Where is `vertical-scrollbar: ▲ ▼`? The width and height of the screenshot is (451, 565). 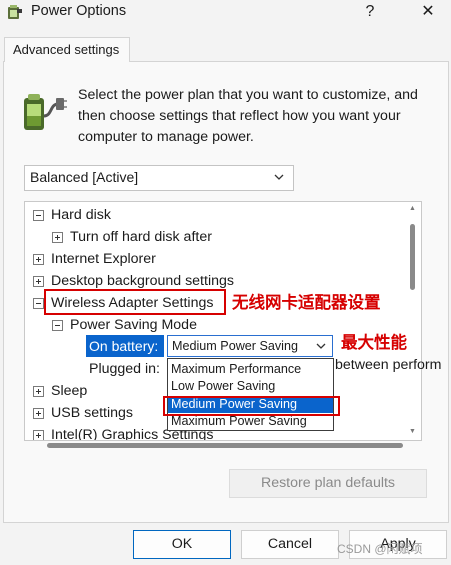
vertical-scrollbar: ▲ ▼ is located at coordinates (413, 321).